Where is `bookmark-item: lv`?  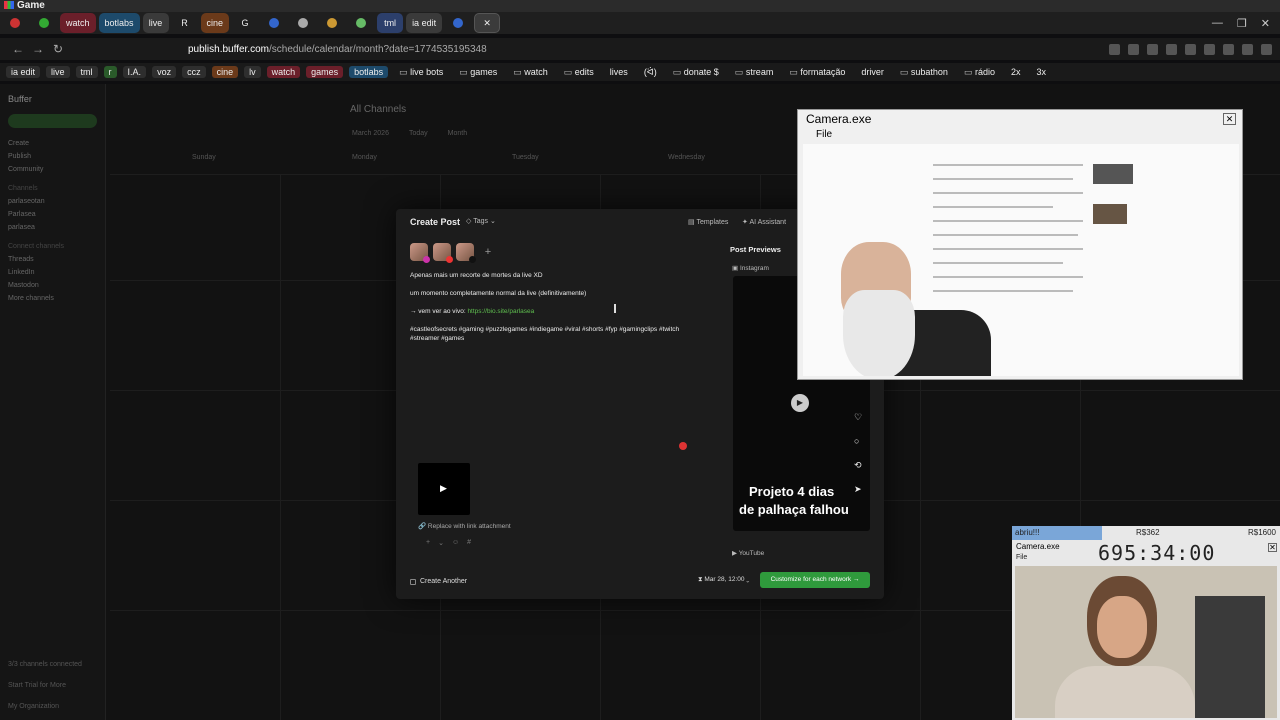
bookmark-item: lv is located at coordinates (252, 72).